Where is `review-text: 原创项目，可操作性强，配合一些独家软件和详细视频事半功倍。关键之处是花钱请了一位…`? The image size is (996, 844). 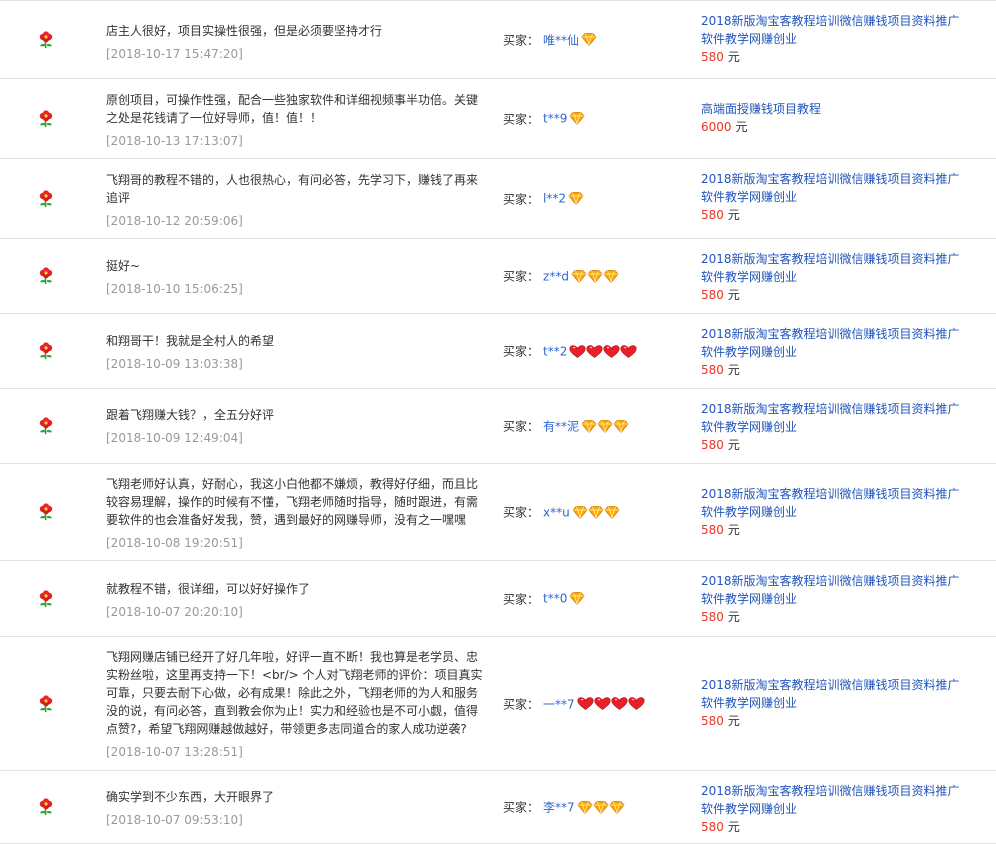 review-text: 原创项目，可操作性强，配合一些独家软件和详细视频事半功倍。关键之处是花钱请了一位… is located at coordinates (292, 109).